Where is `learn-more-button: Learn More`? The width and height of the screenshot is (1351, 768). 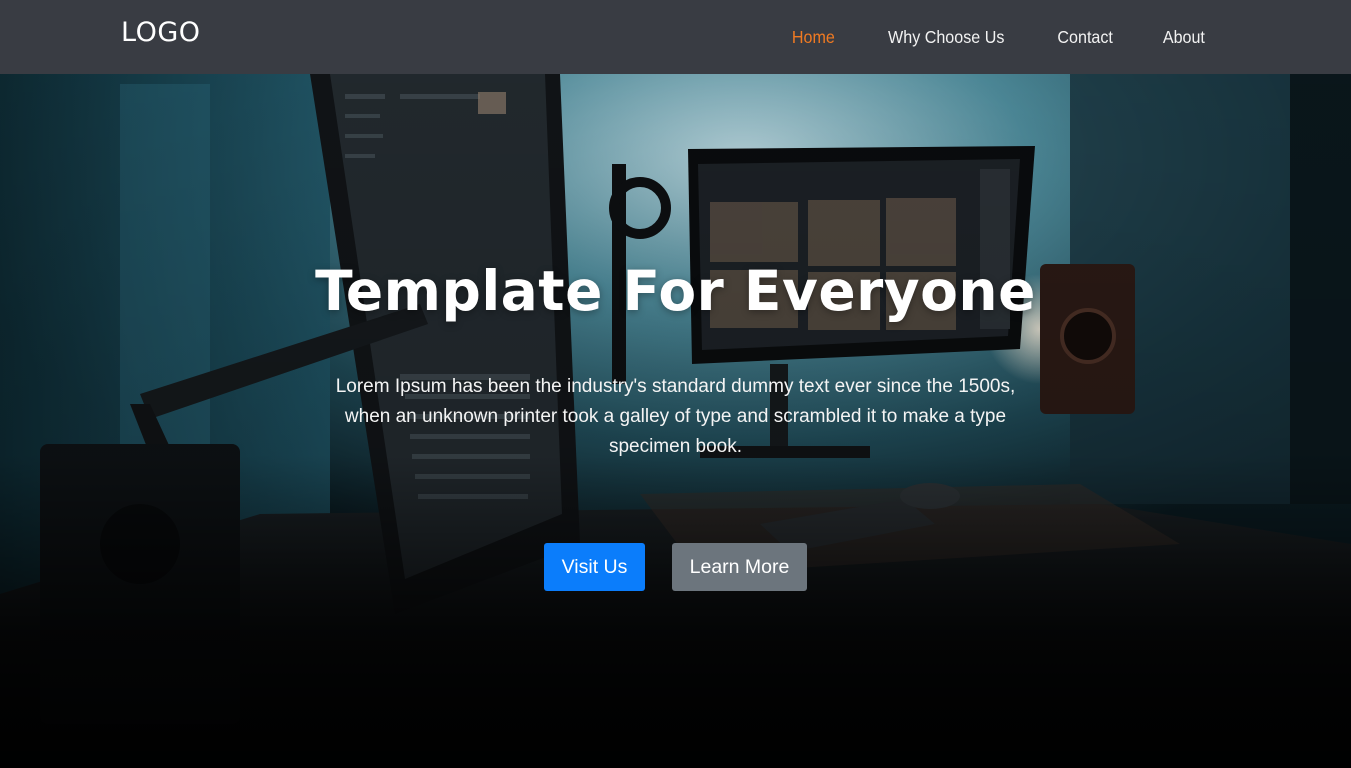 learn-more-button: Learn More is located at coordinates (739, 567).